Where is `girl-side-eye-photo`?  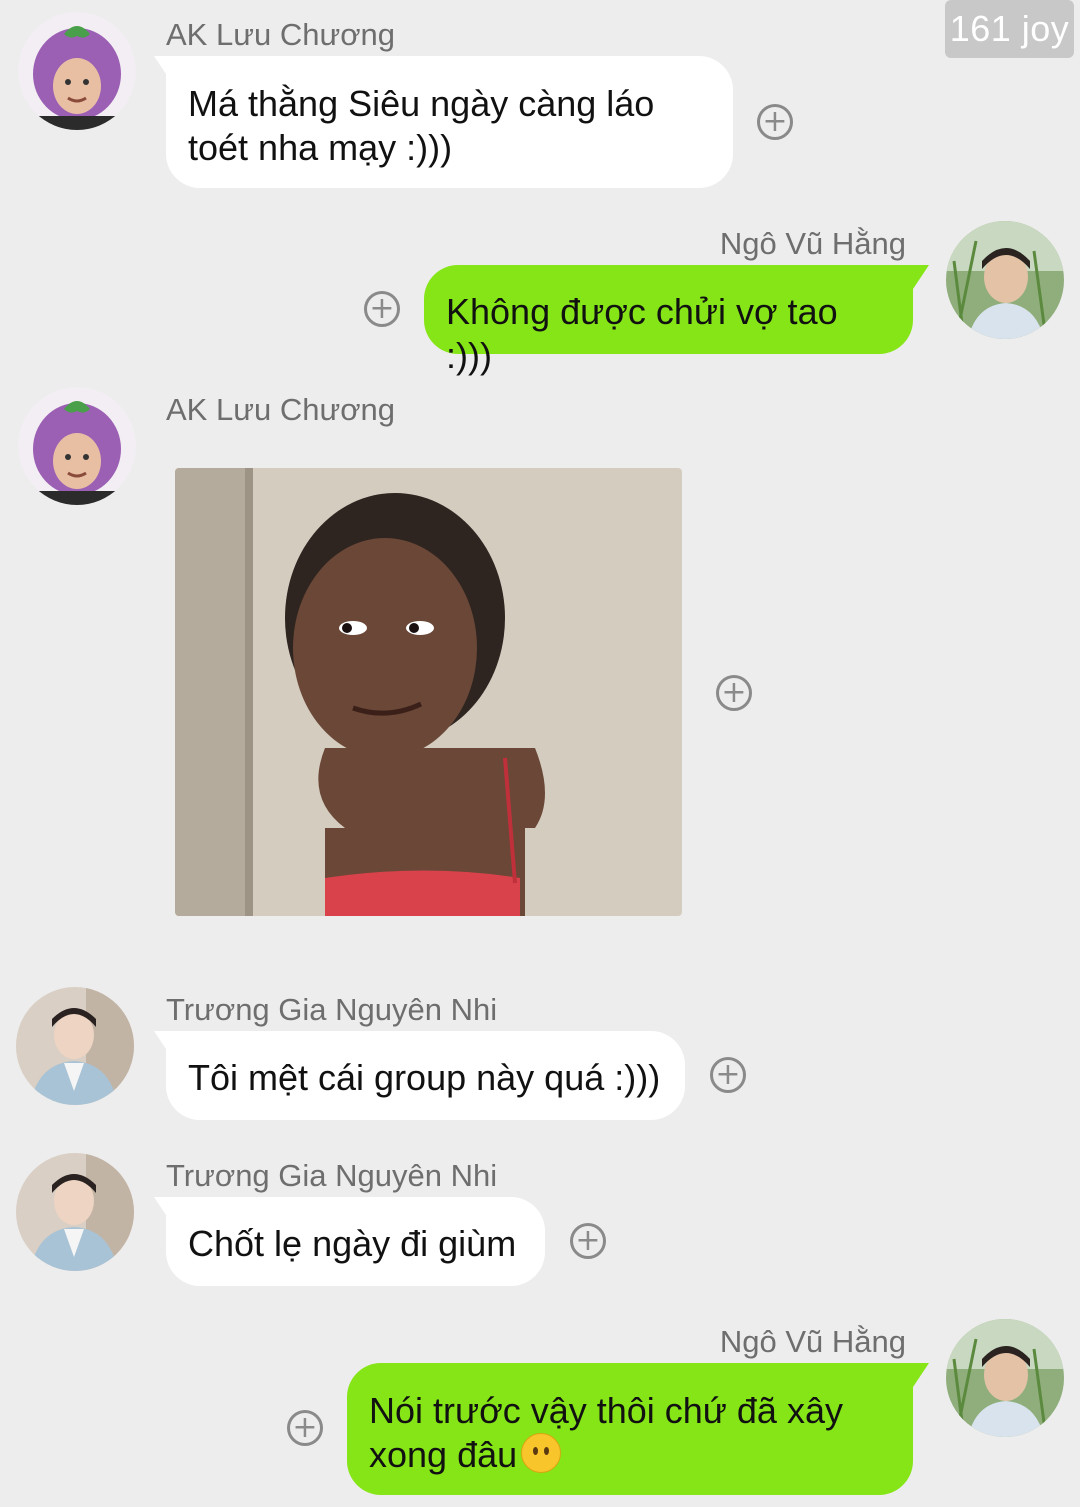
girl-side-eye-photo is located at coordinates (428, 692).